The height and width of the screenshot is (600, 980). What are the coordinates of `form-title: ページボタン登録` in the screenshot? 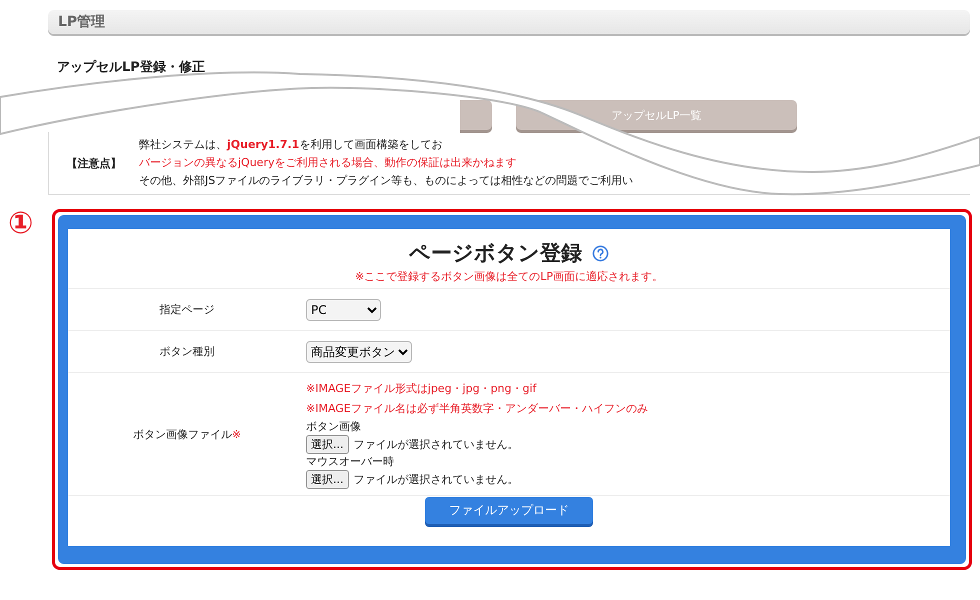 It's located at (495, 253).